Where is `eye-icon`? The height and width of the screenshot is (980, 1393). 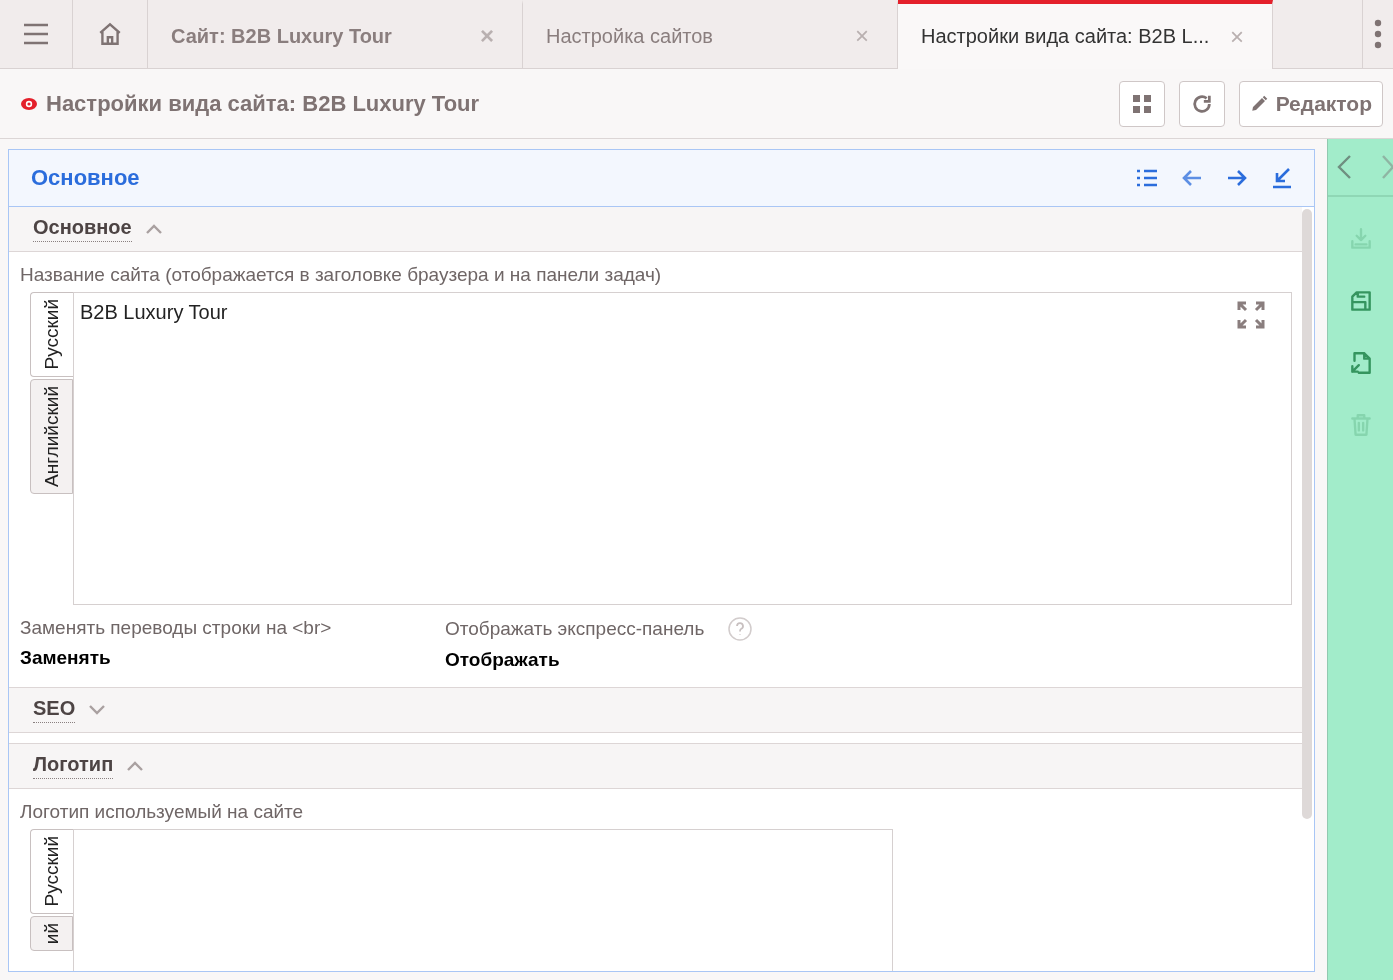 eye-icon is located at coordinates (29, 103).